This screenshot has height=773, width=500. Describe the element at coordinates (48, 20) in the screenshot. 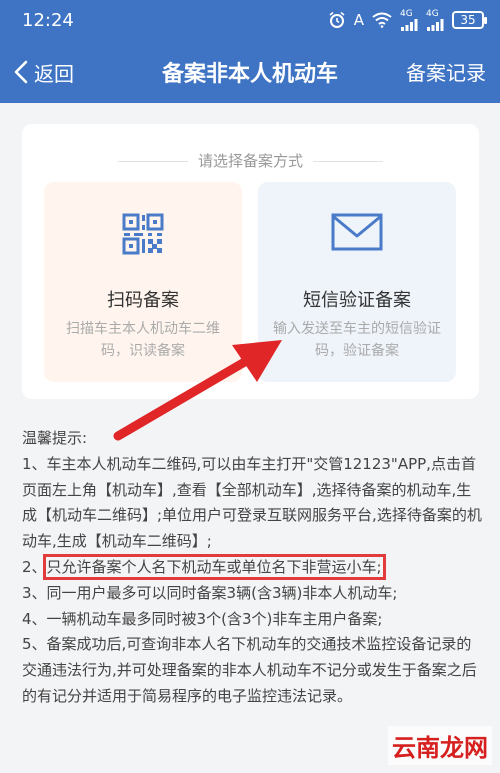

I see `status-time: 12:24` at that location.